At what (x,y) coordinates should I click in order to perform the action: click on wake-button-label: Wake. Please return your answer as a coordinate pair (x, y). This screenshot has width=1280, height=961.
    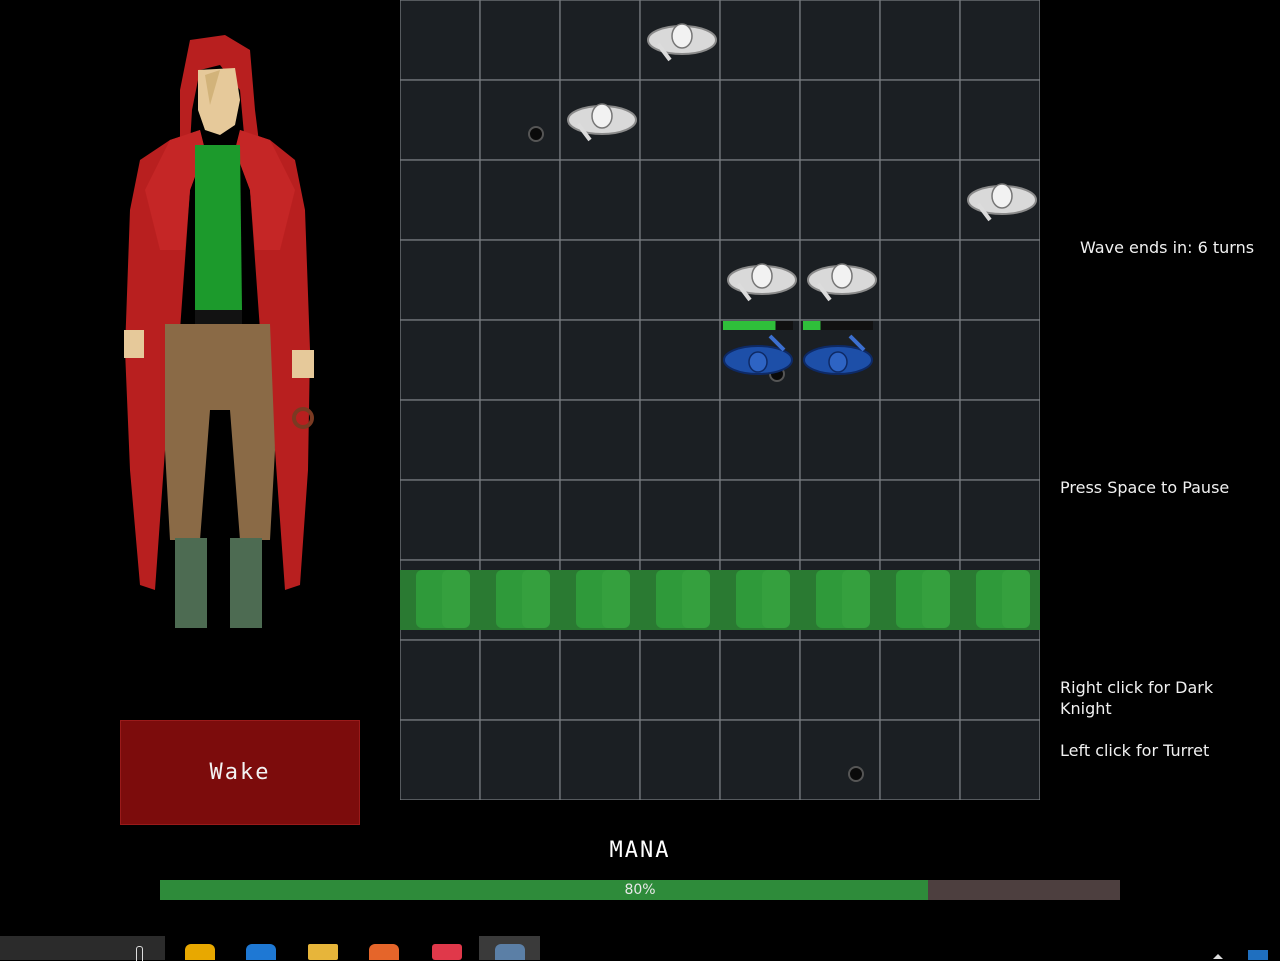
    Looking at the image, I should click on (240, 772).